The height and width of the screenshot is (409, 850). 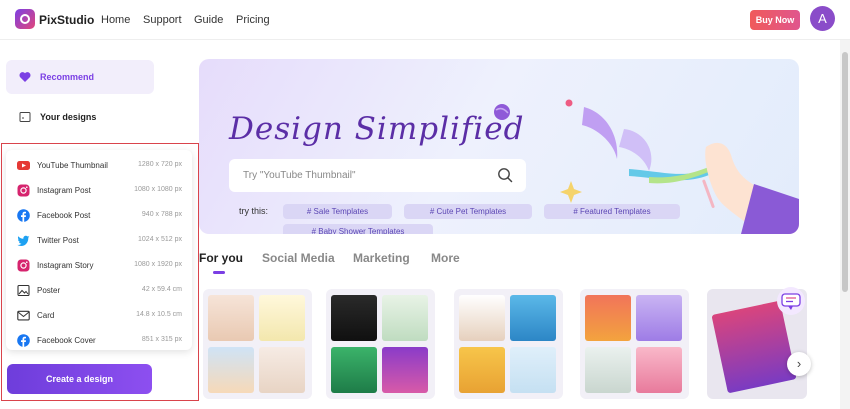 I want to click on brand-name: PixStudio, so click(x=66, y=20).